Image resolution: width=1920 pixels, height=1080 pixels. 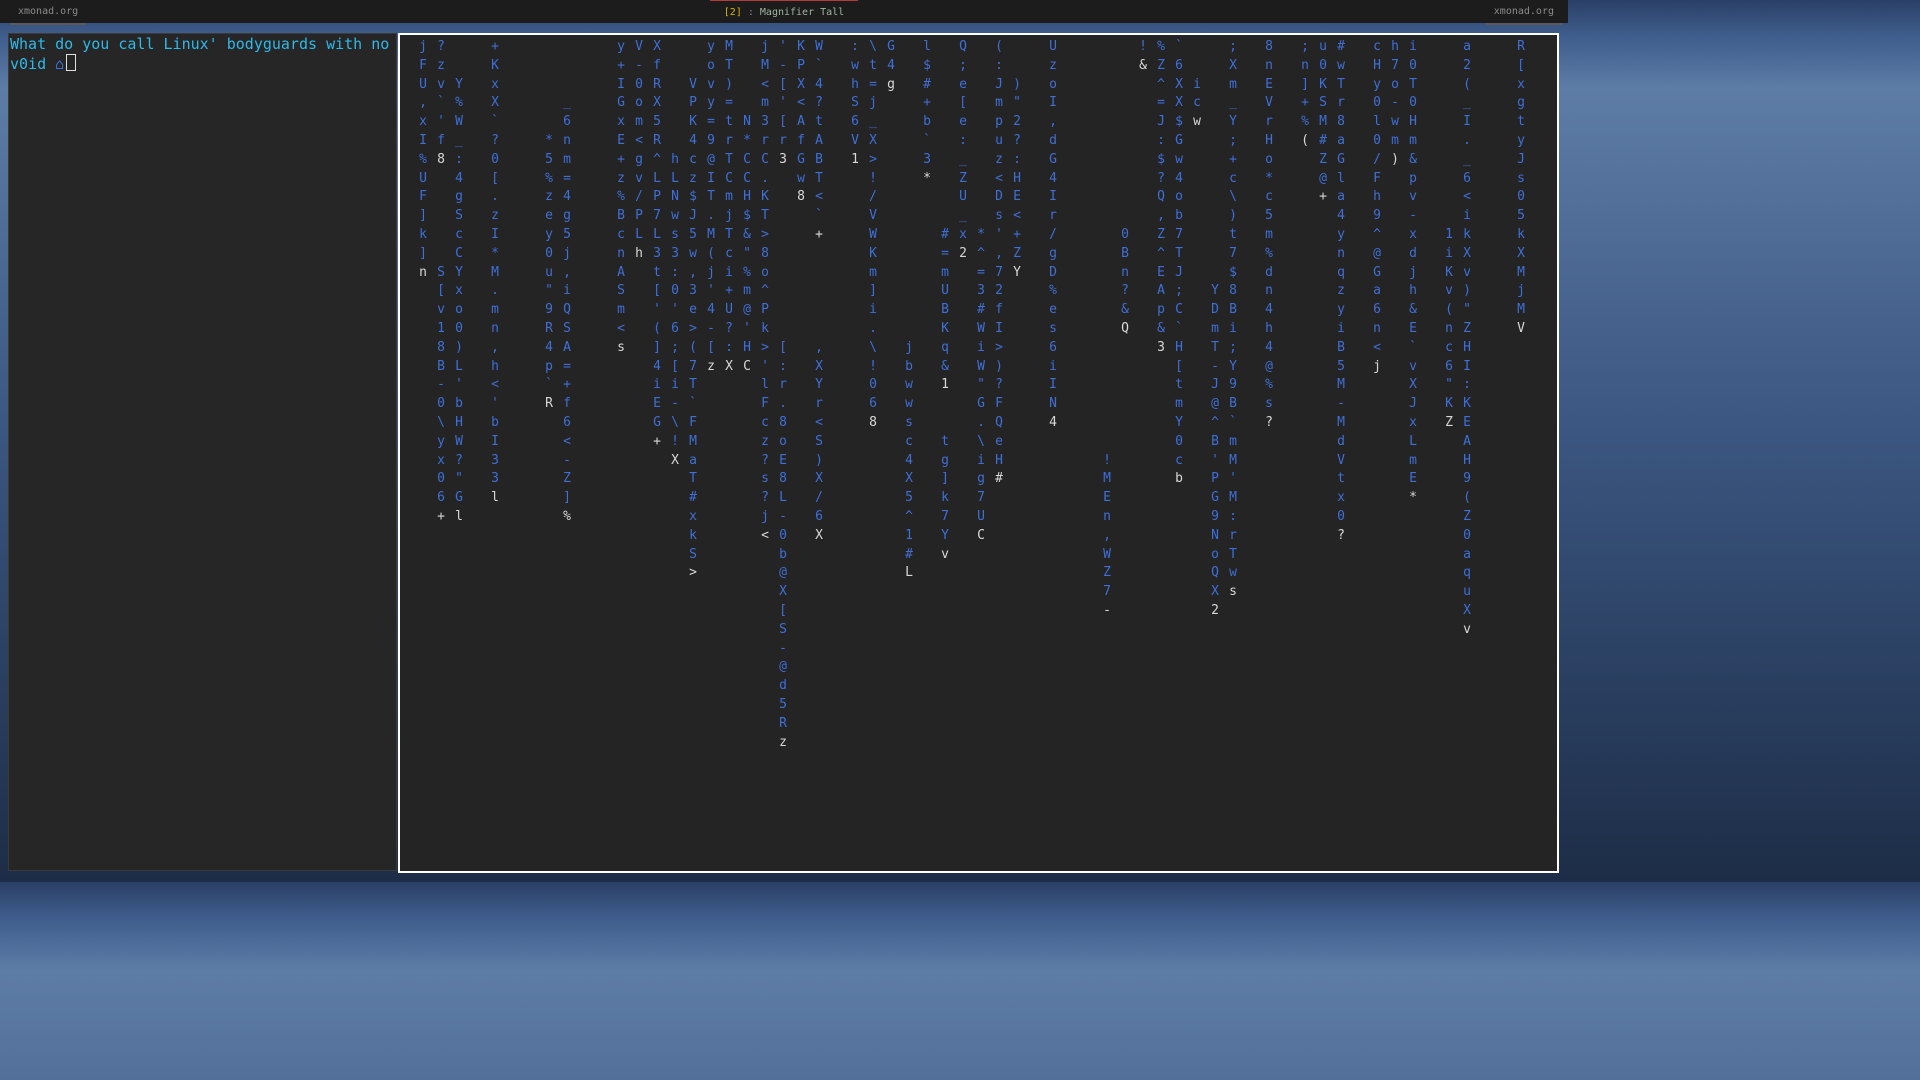 I want to click on rain-char: G, so click(x=891, y=46).